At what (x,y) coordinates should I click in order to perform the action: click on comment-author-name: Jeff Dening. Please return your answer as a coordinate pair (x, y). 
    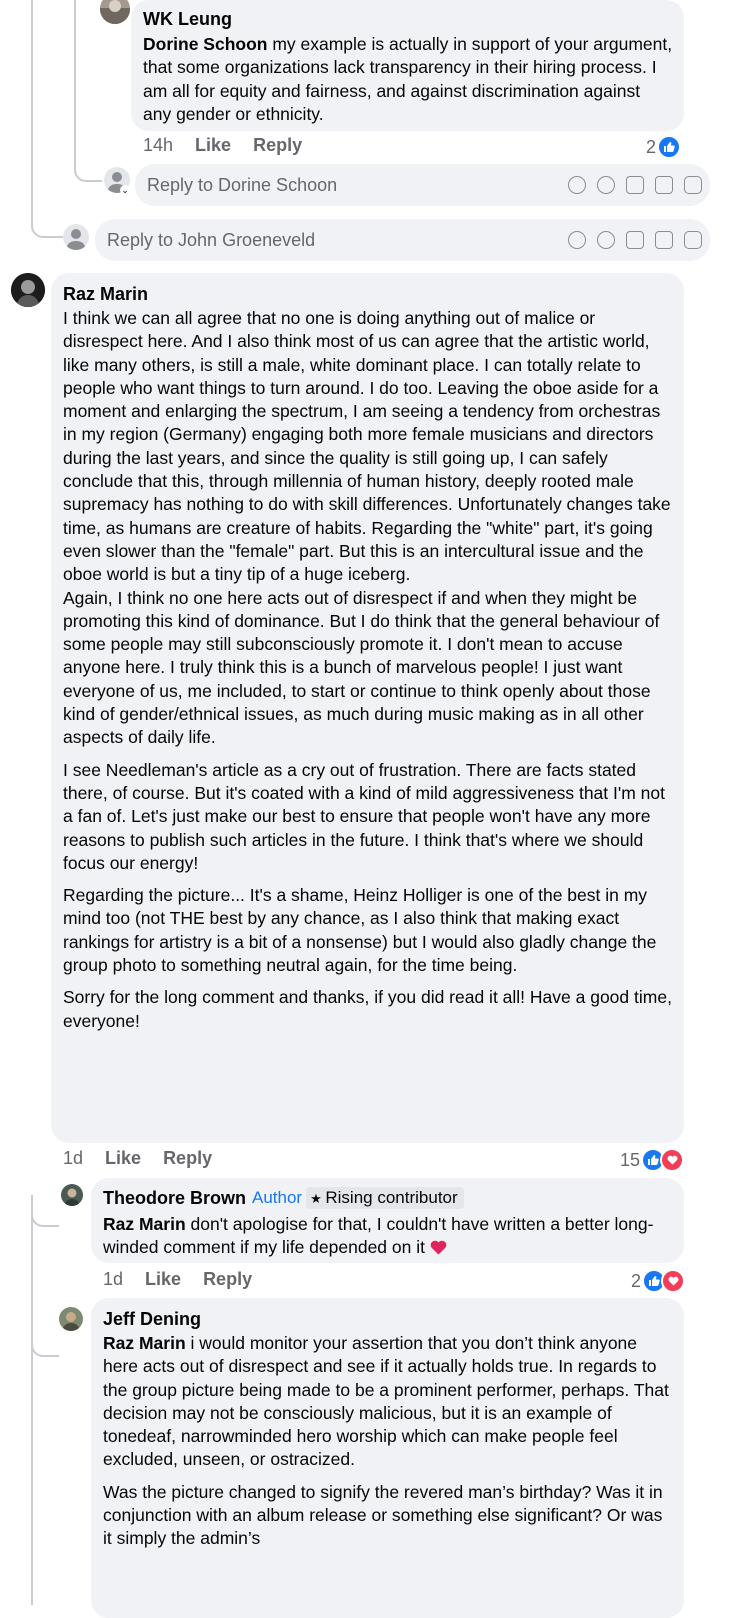
    Looking at the image, I should click on (152, 1319).